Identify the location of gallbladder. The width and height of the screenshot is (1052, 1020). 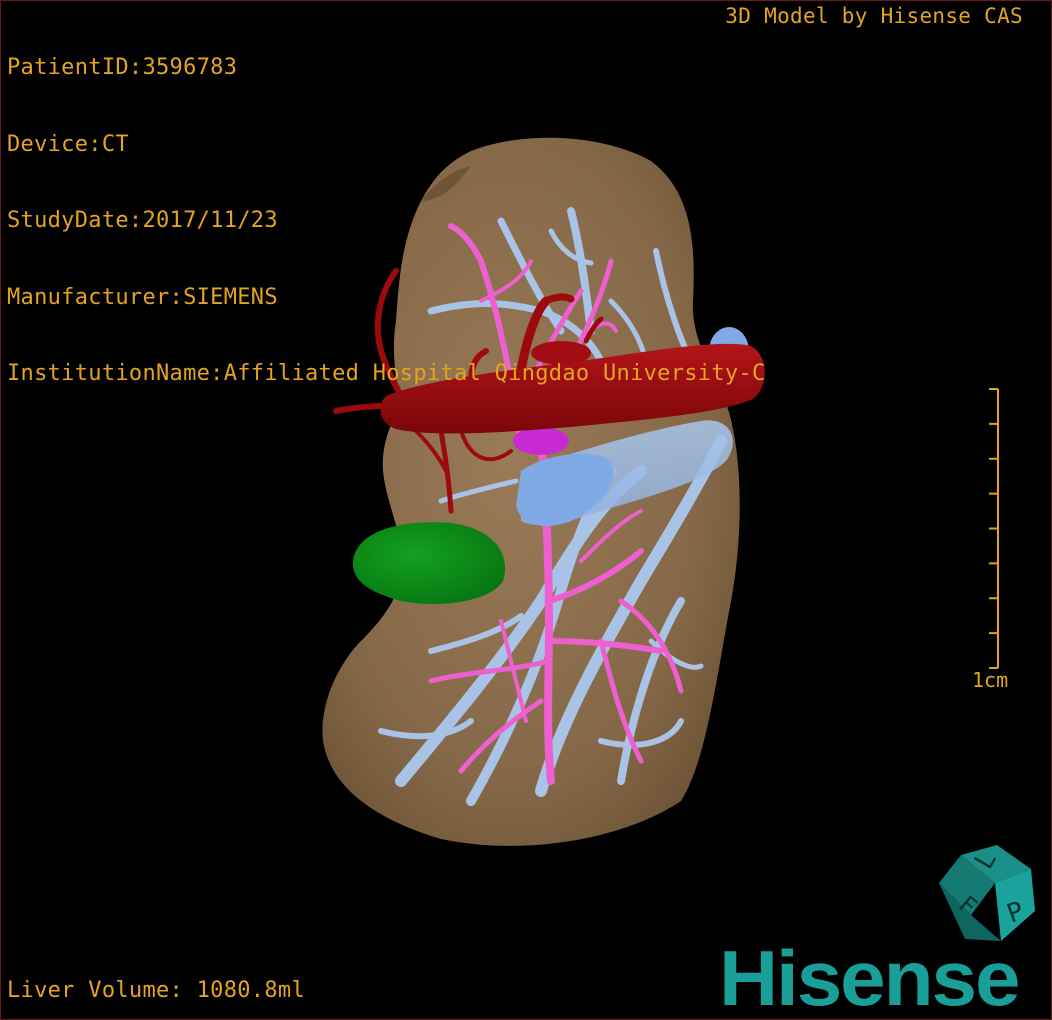
(429, 563).